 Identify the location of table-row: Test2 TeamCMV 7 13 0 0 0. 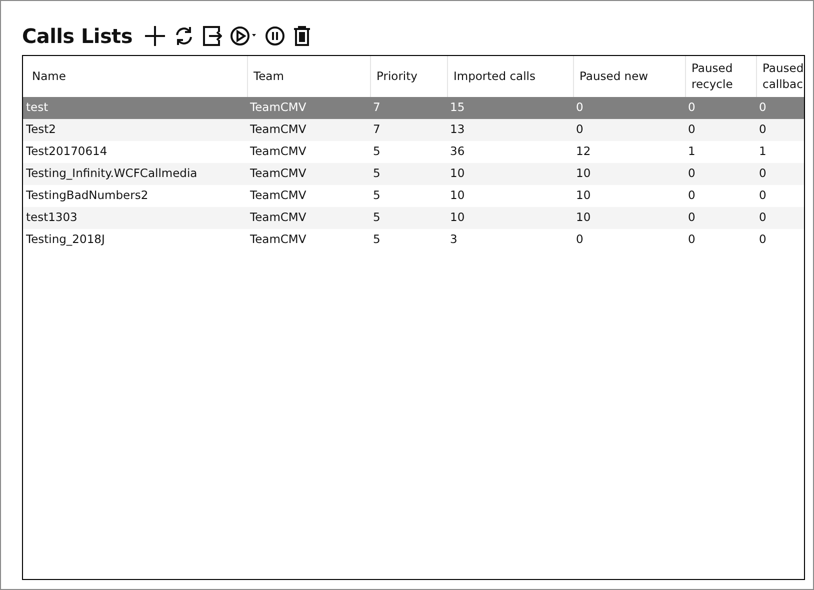
(413, 130).